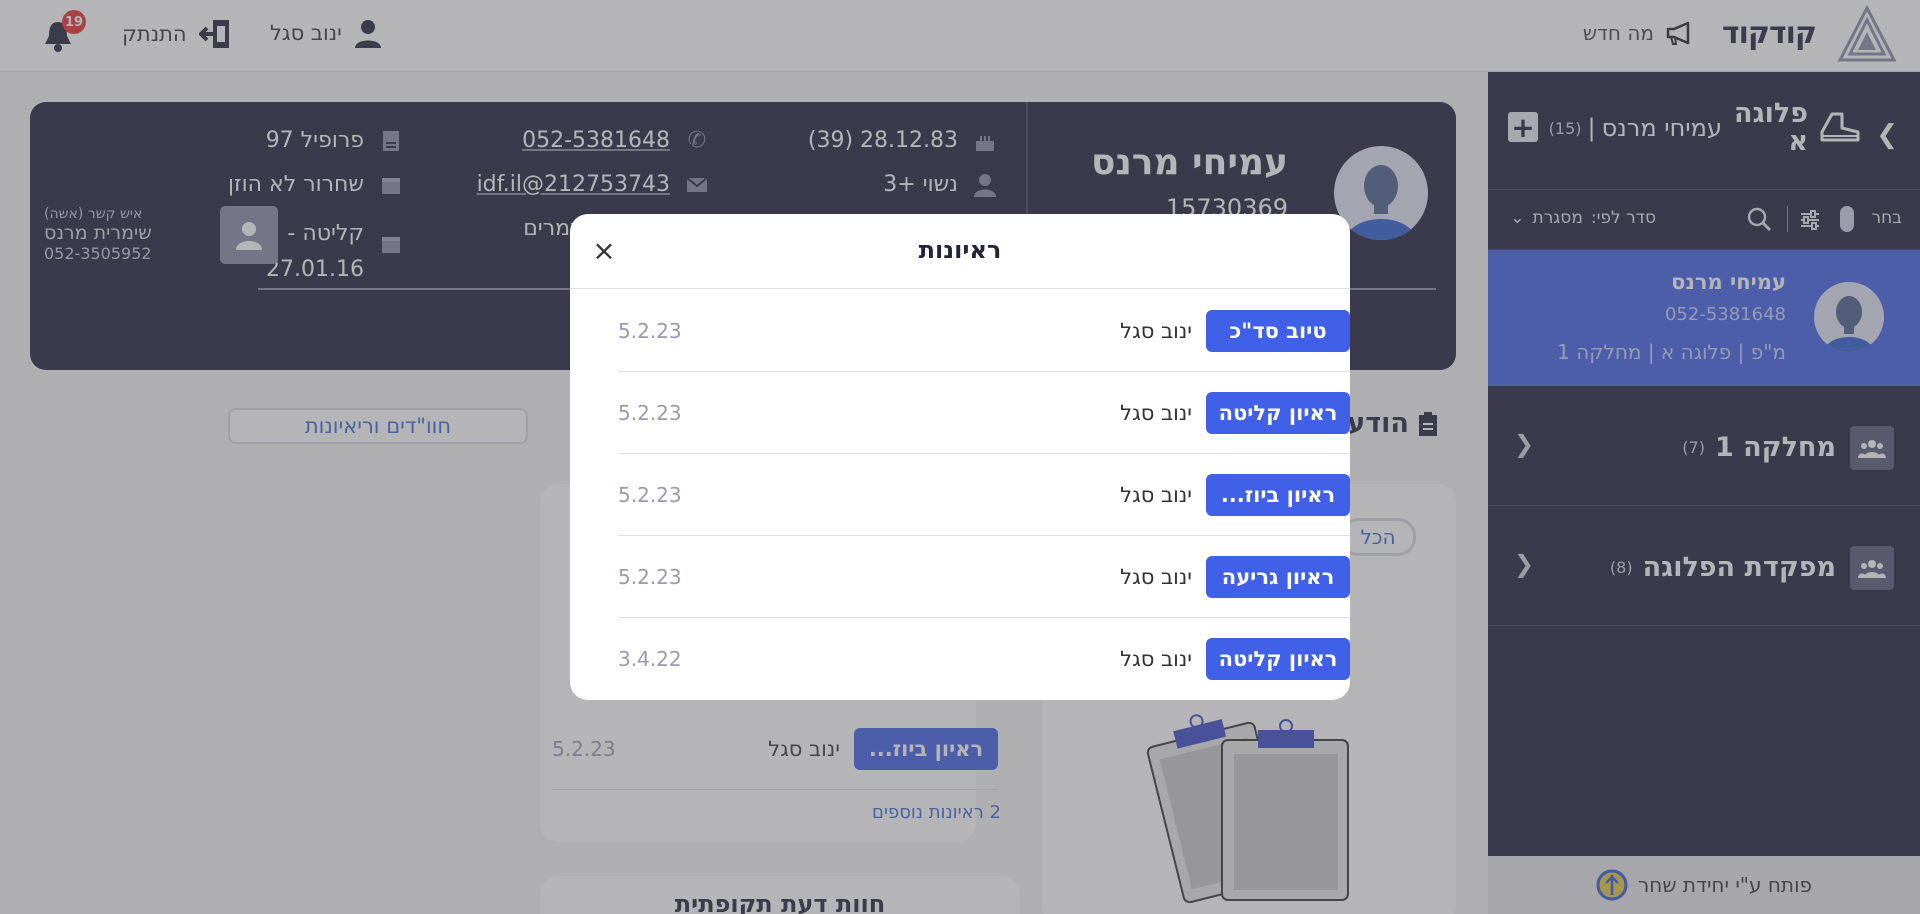 The width and height of the screenshot is (1920, 914). Describe the element at coordinates (650, 659) in the screenshot. I see `interview-date: 3.4.22` at that location.